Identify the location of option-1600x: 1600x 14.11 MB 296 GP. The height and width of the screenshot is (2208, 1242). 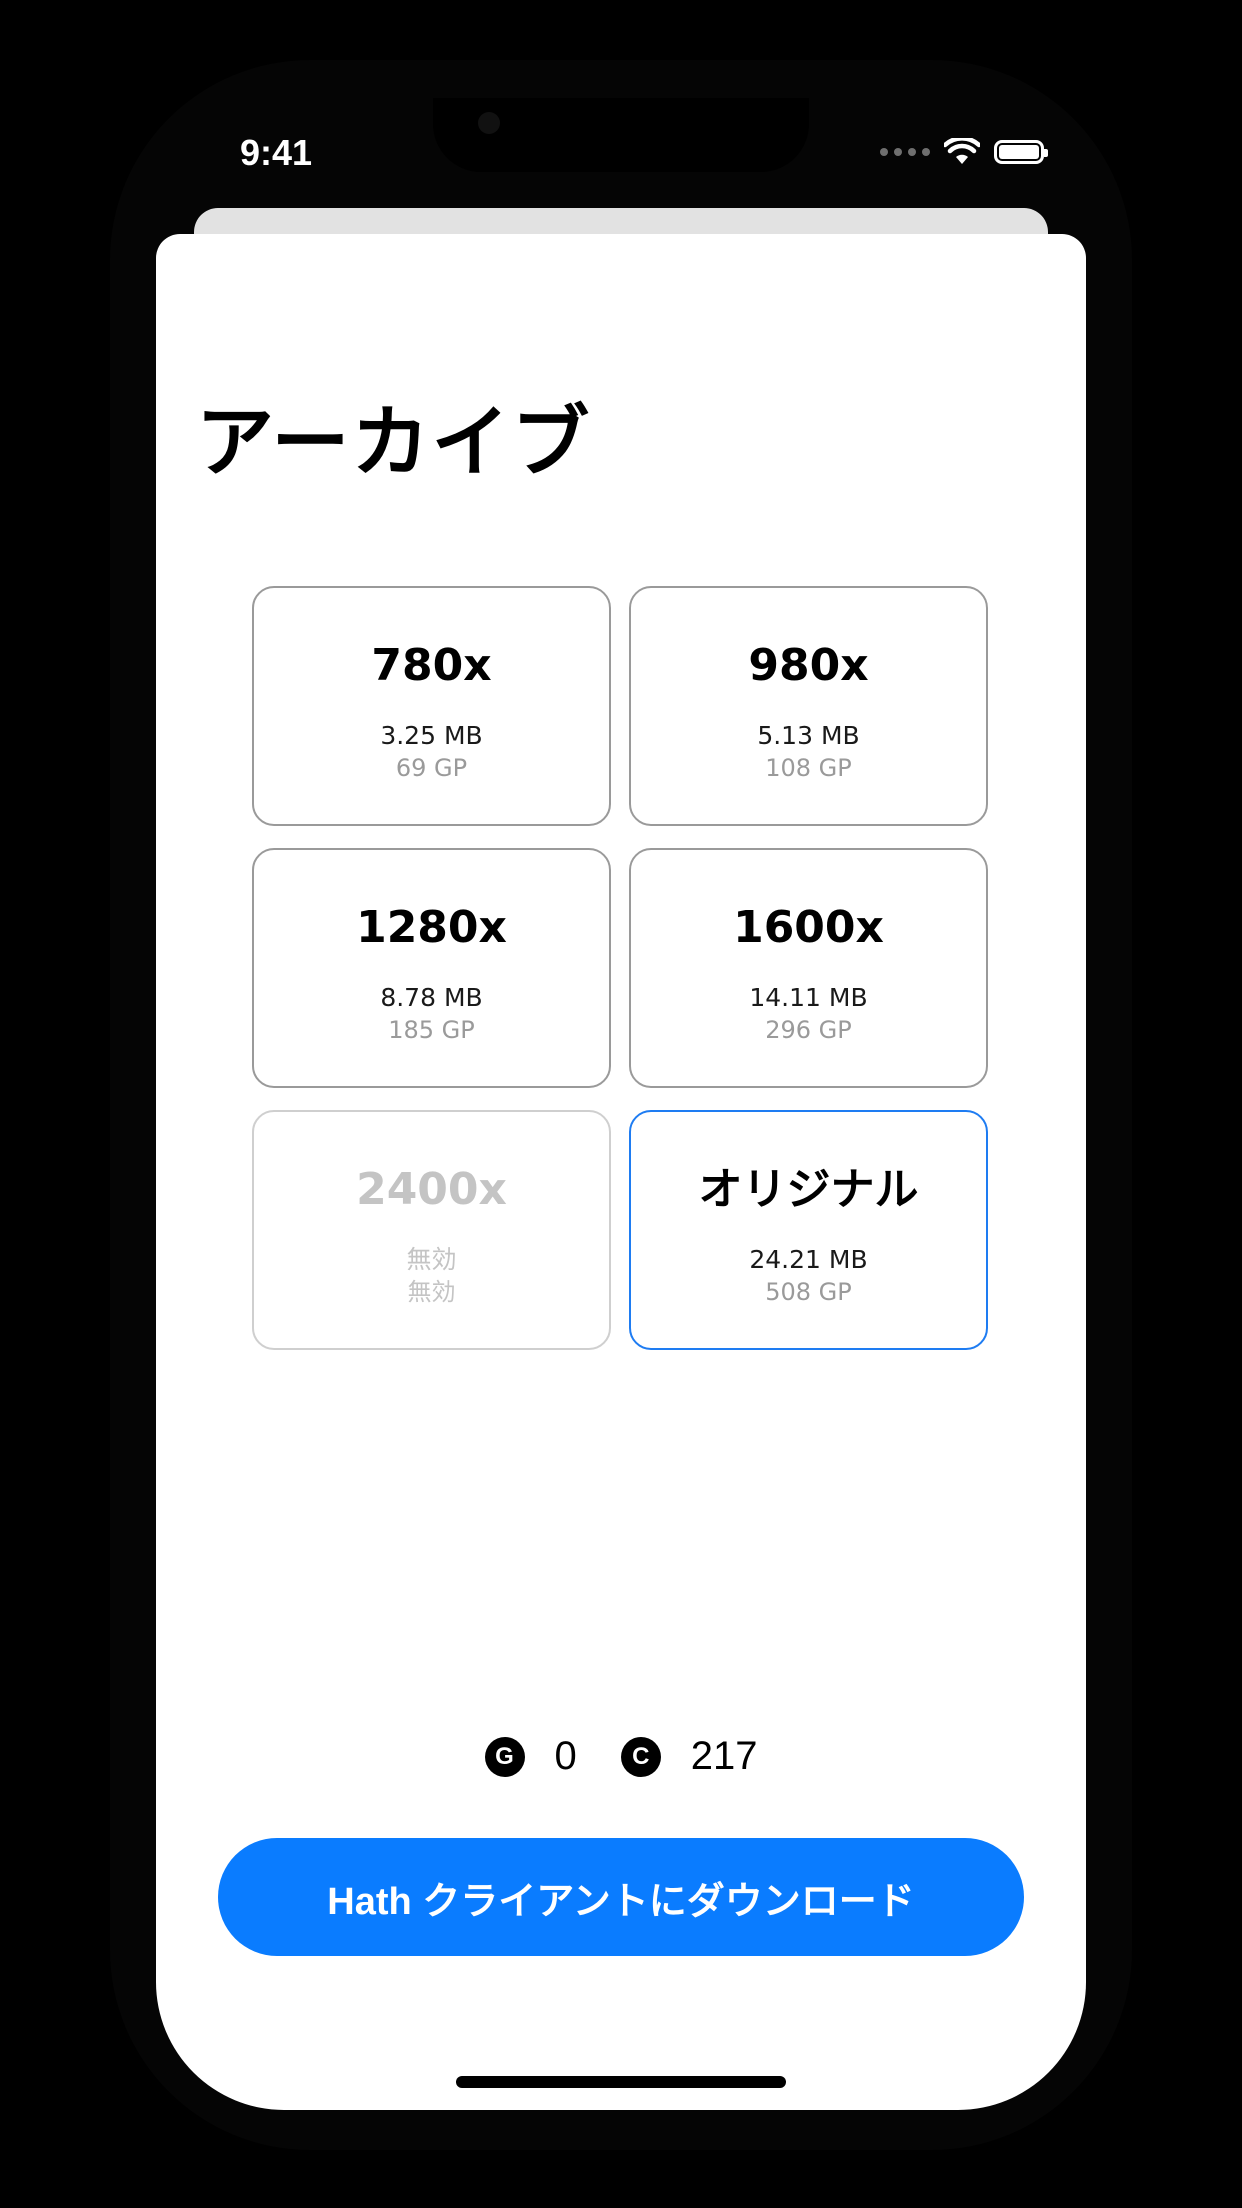
(808, 968).